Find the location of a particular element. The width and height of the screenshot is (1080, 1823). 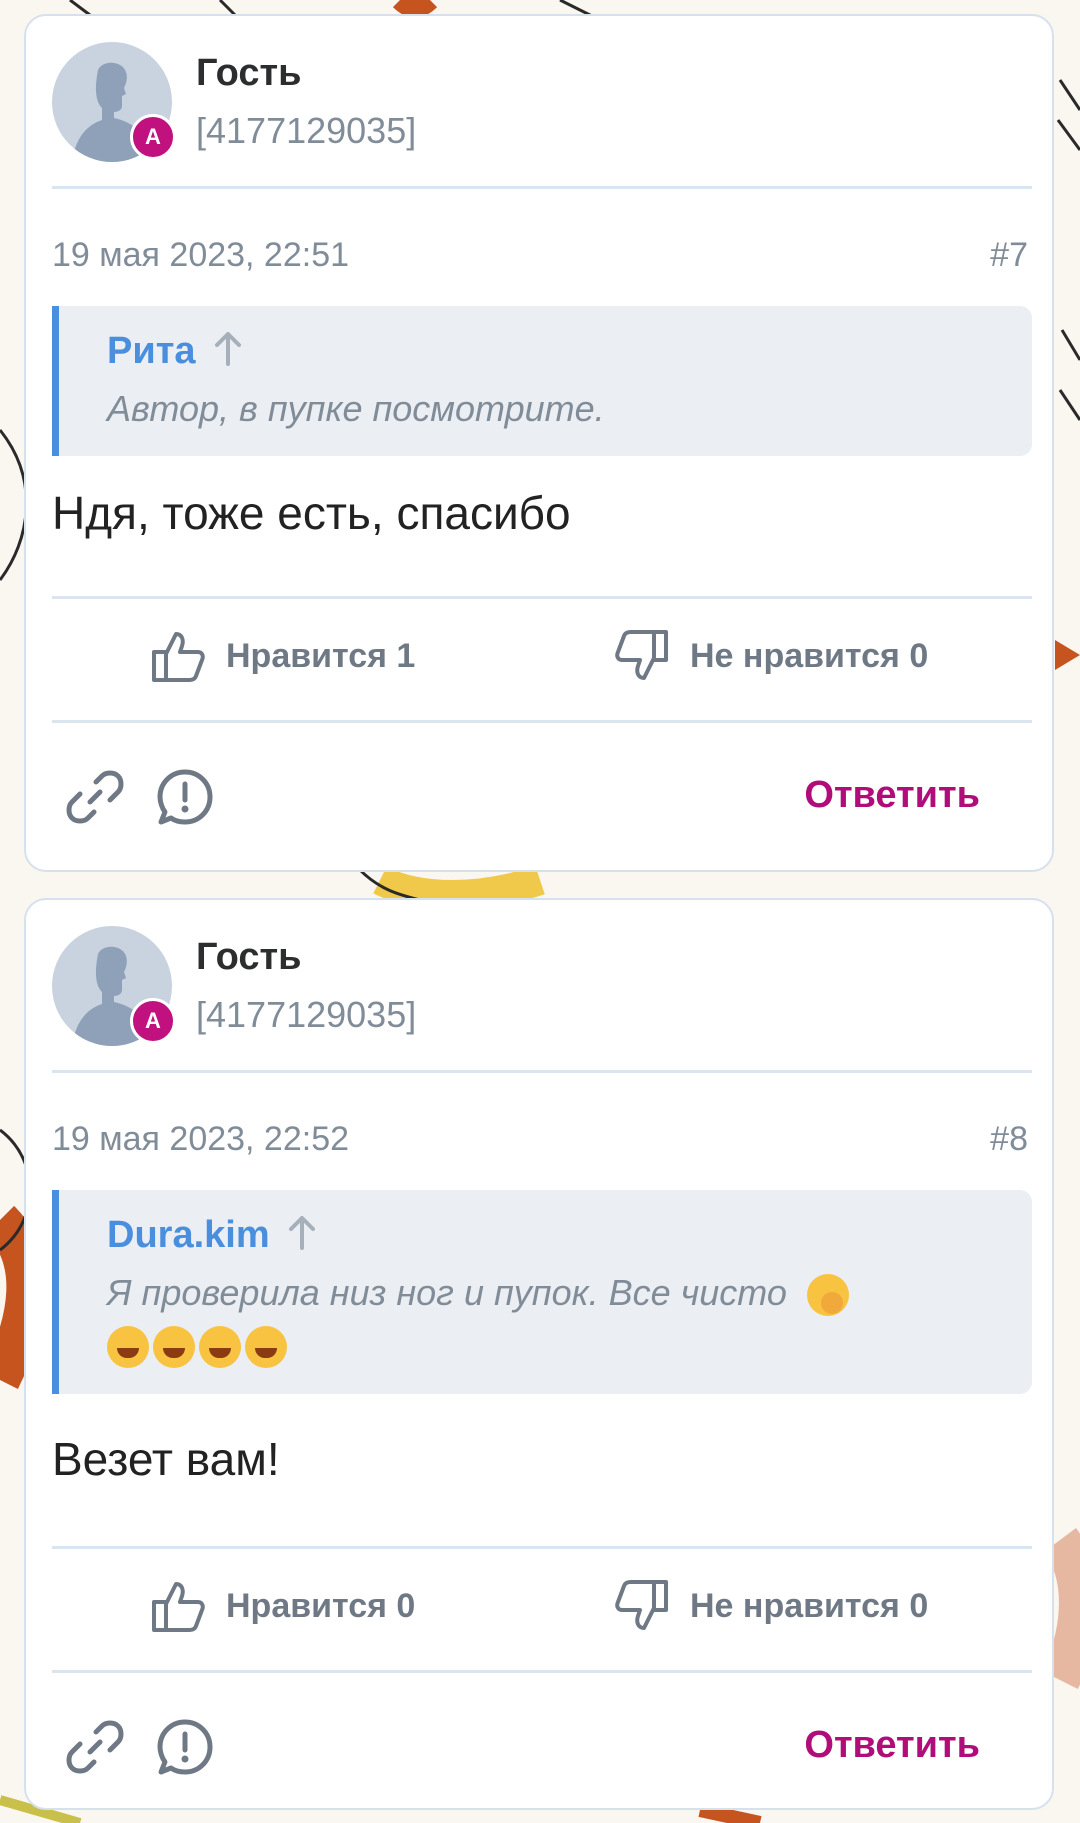

emoji: 🤭 is located at coordinates (827, 1295).